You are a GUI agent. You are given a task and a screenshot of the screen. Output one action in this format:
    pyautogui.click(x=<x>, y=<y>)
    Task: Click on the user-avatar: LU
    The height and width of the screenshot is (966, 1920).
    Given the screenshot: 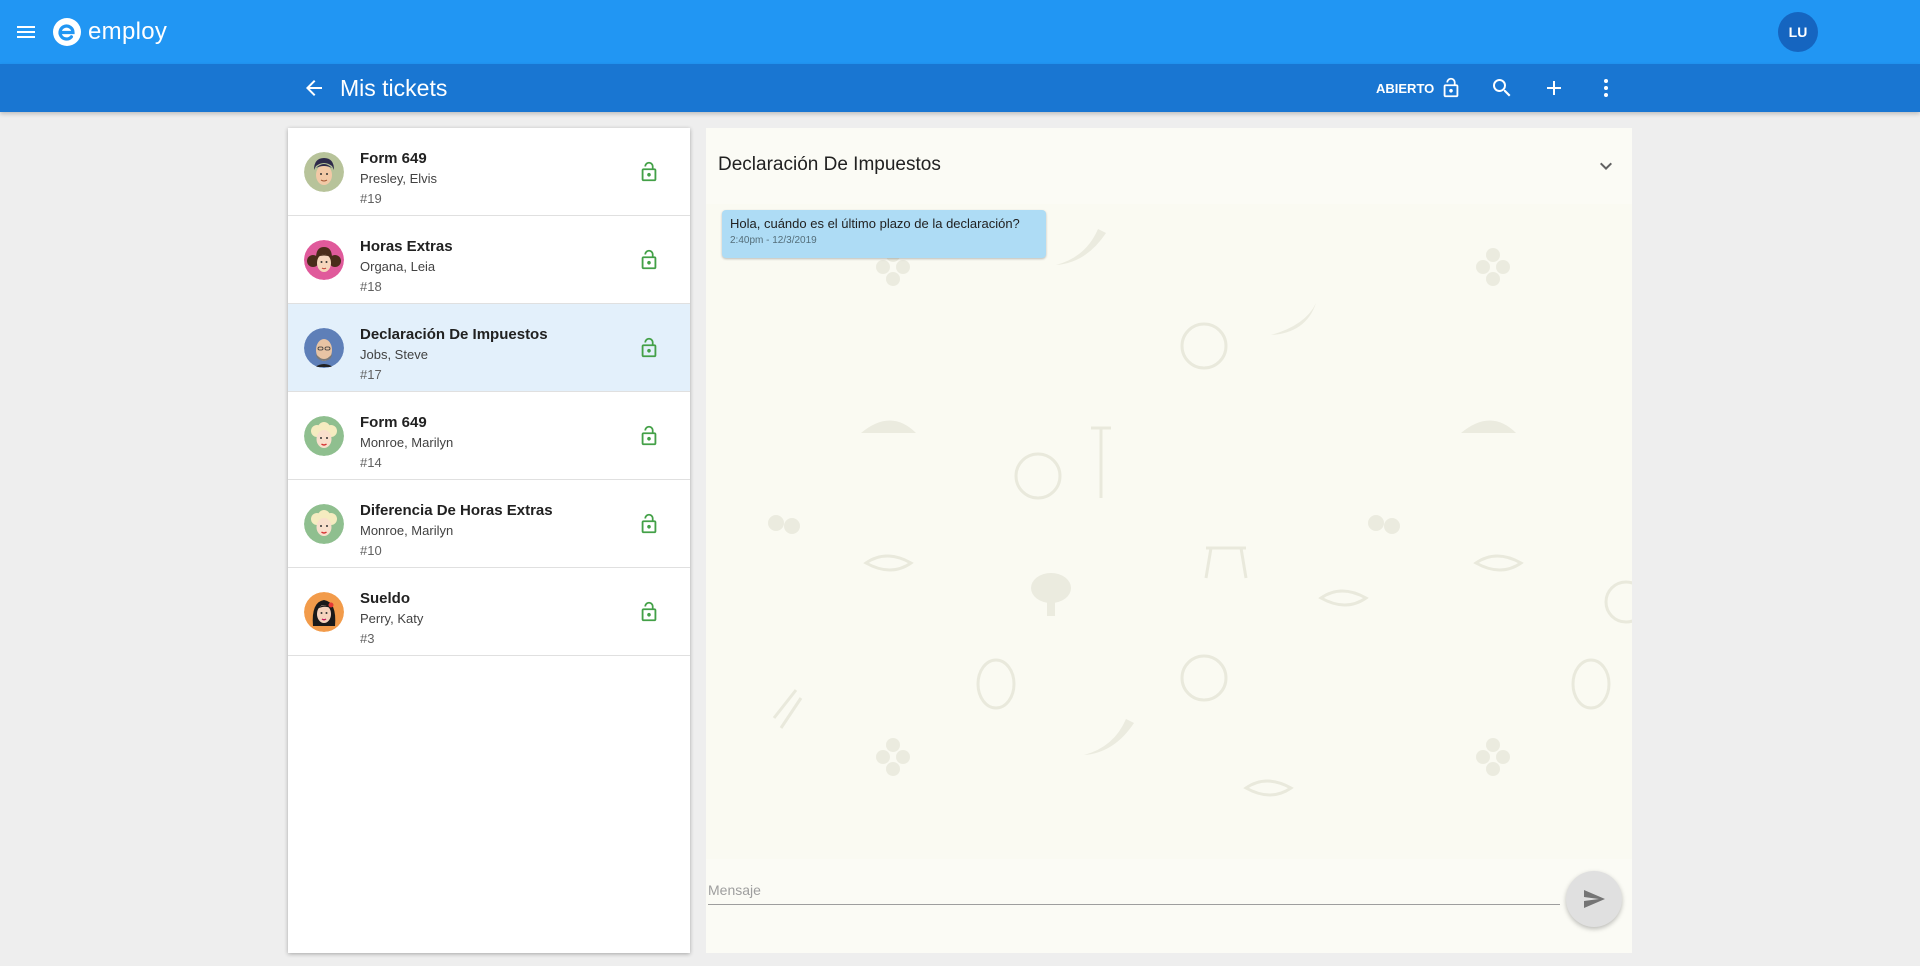 What is the action you would take?
    pyautogui.click(x=1798, y=32)
    